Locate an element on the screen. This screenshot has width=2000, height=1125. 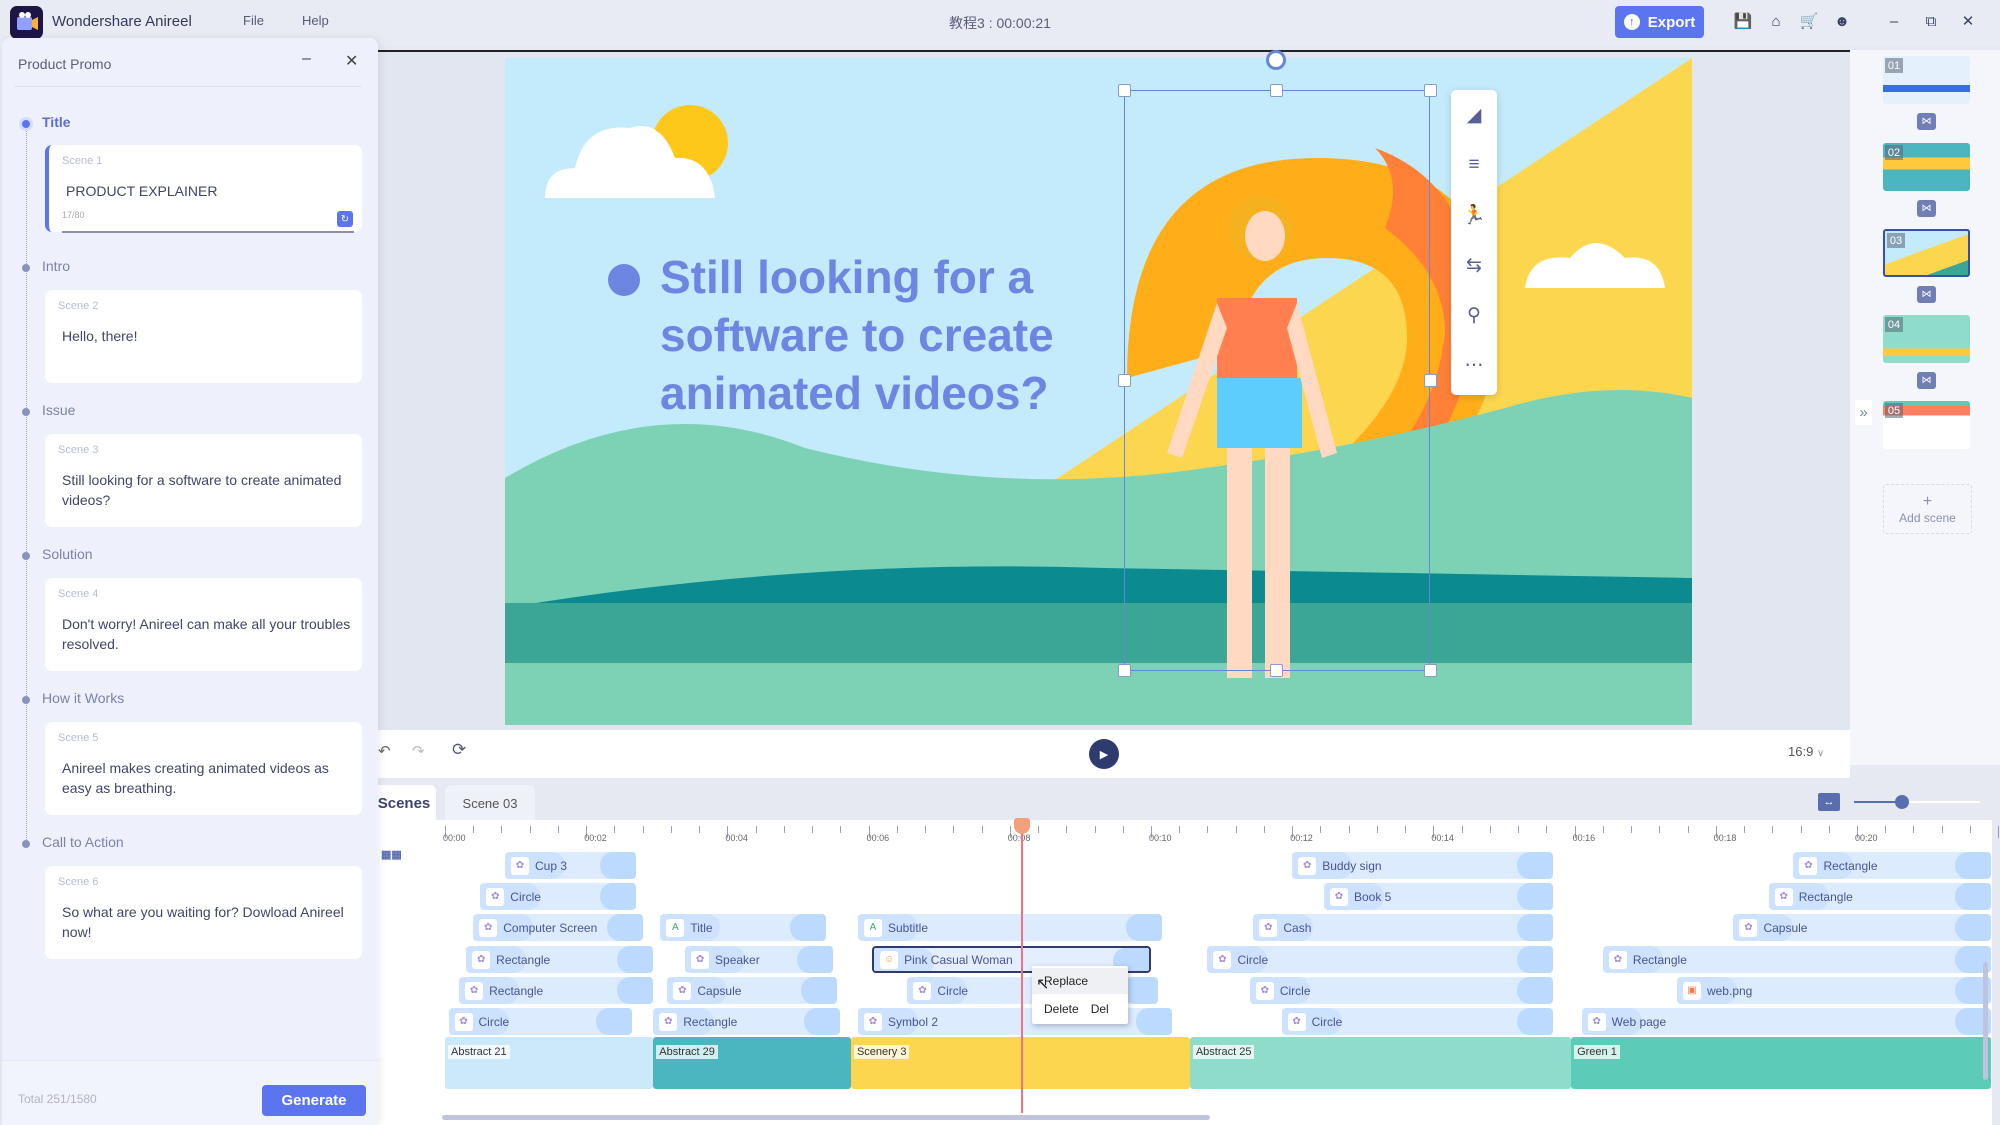
add-scene-button: + Add scene is located at coordinates (1927, 509).